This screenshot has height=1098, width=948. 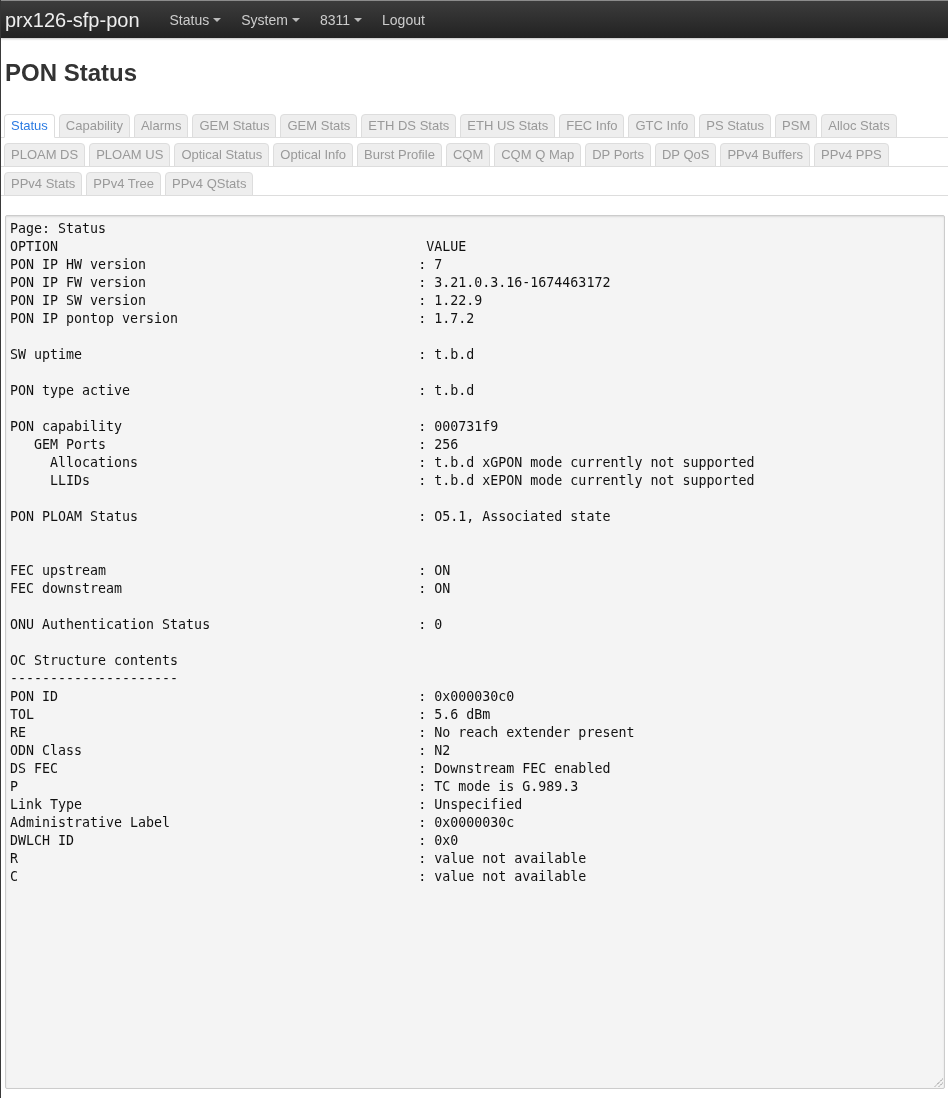 I want to click on option-label: PON ID, so click(x=34, y=697).